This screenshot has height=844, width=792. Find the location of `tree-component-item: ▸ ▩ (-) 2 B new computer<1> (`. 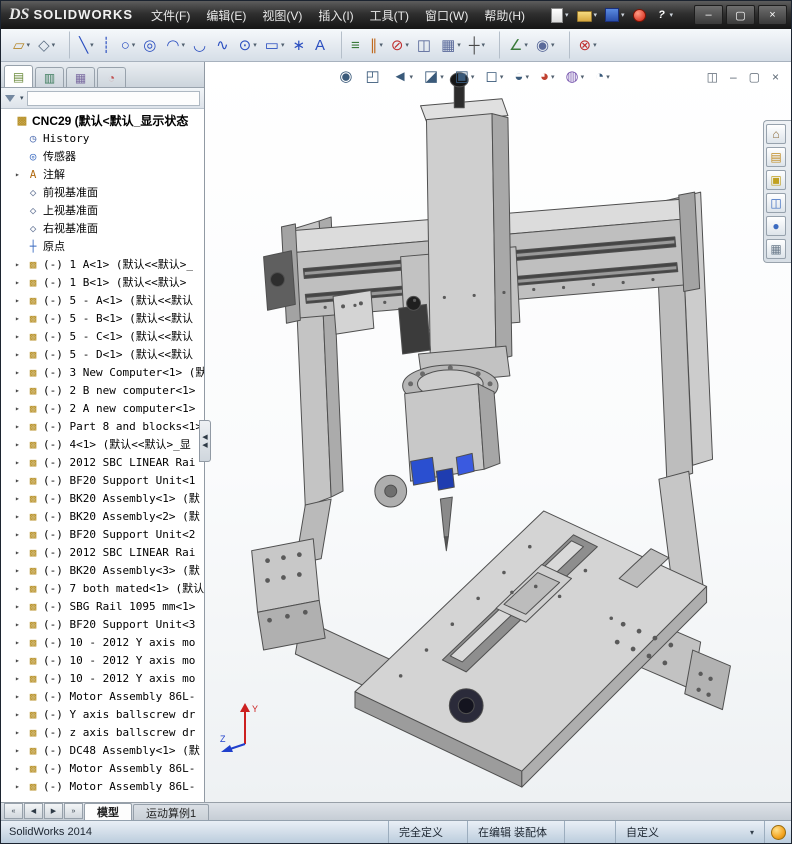

tree-component-item: ▸ ▩ (-) 2 B new computer<1> ( is located at coordinates (102, 390).